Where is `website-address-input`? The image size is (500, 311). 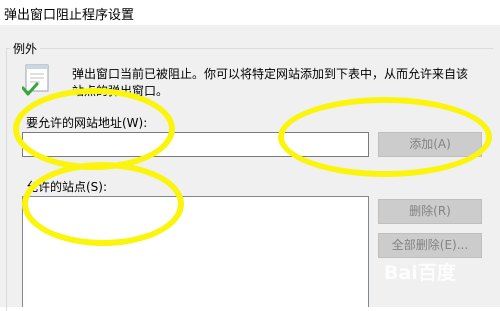 website-address-input is located at coordinates (195, 144).